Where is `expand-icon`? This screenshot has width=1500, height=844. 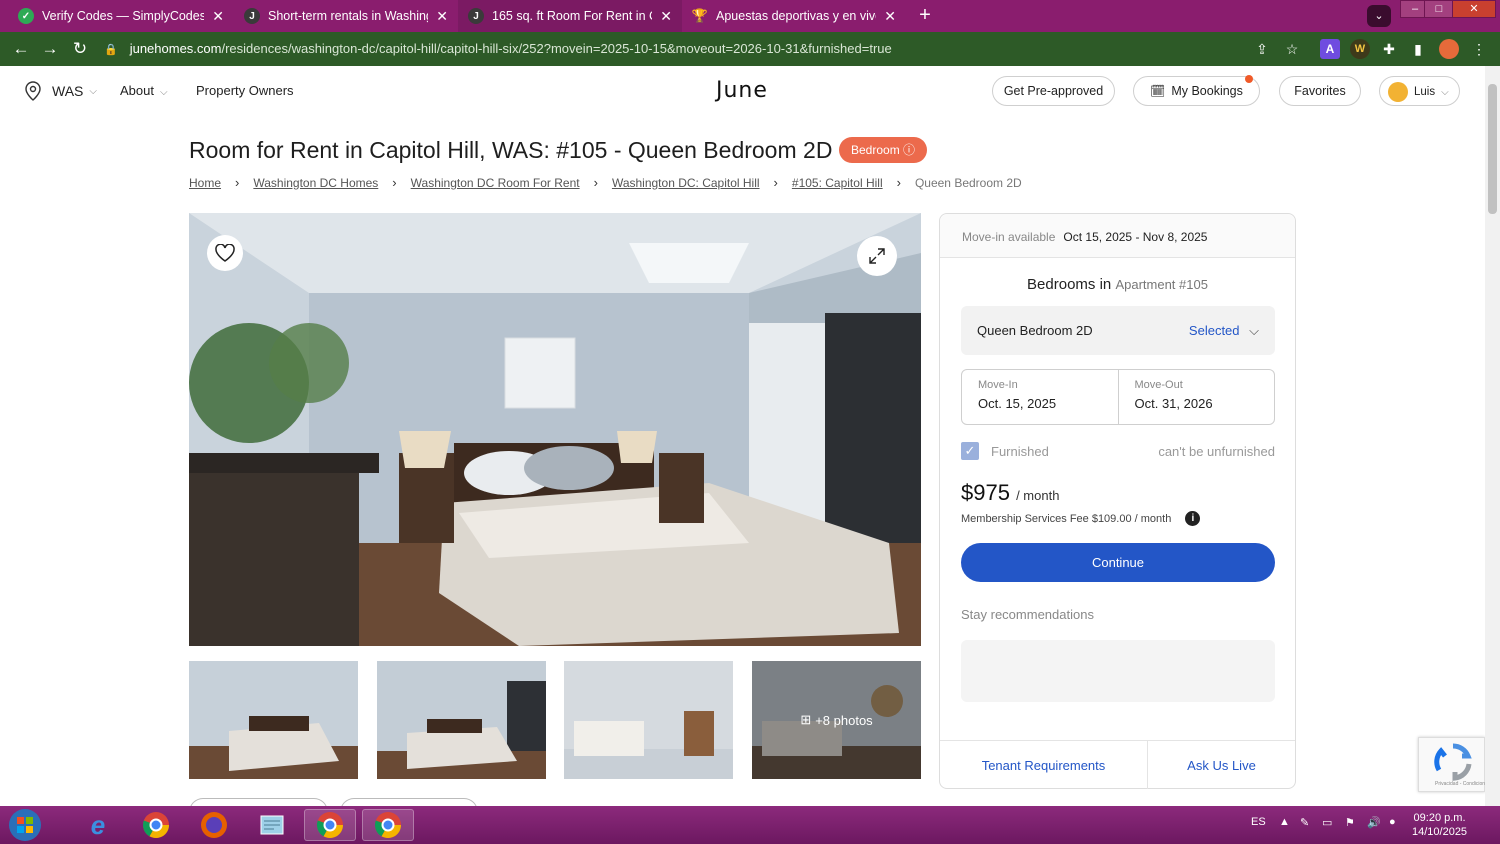 expand-icon is located at coordinates (877, 256).